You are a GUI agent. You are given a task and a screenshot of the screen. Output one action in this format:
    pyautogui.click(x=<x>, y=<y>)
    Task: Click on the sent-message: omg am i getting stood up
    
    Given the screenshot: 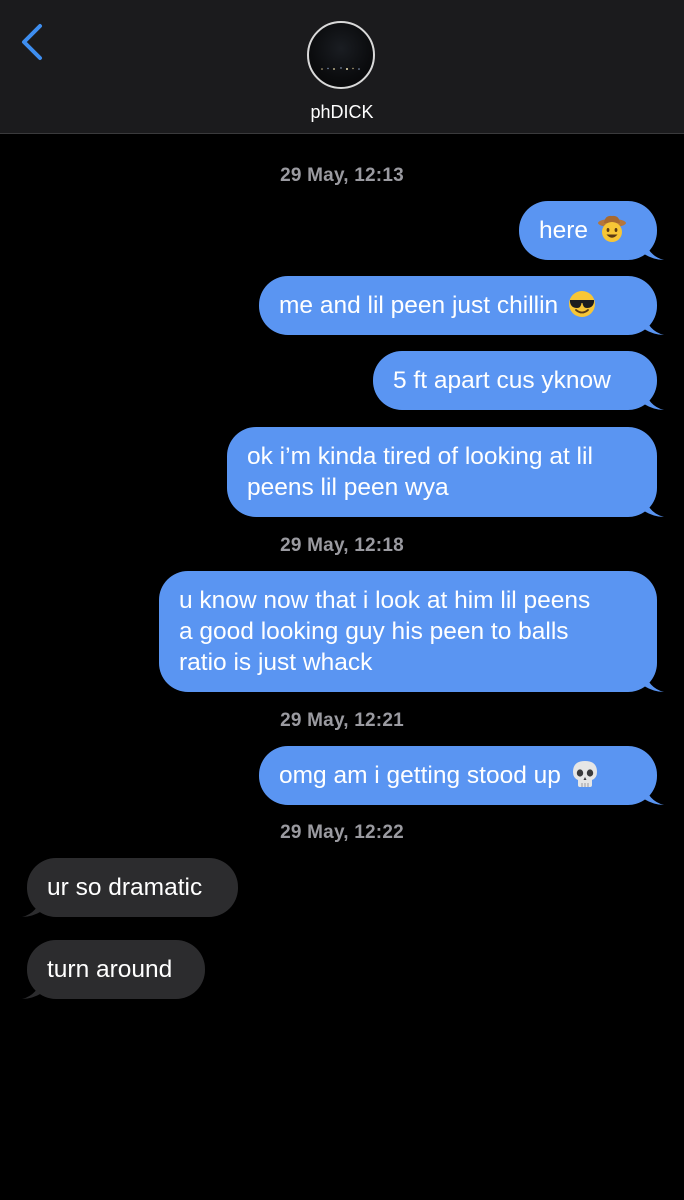 What is the action you would take?
    pyautogui.click(x=458, y=775)
    